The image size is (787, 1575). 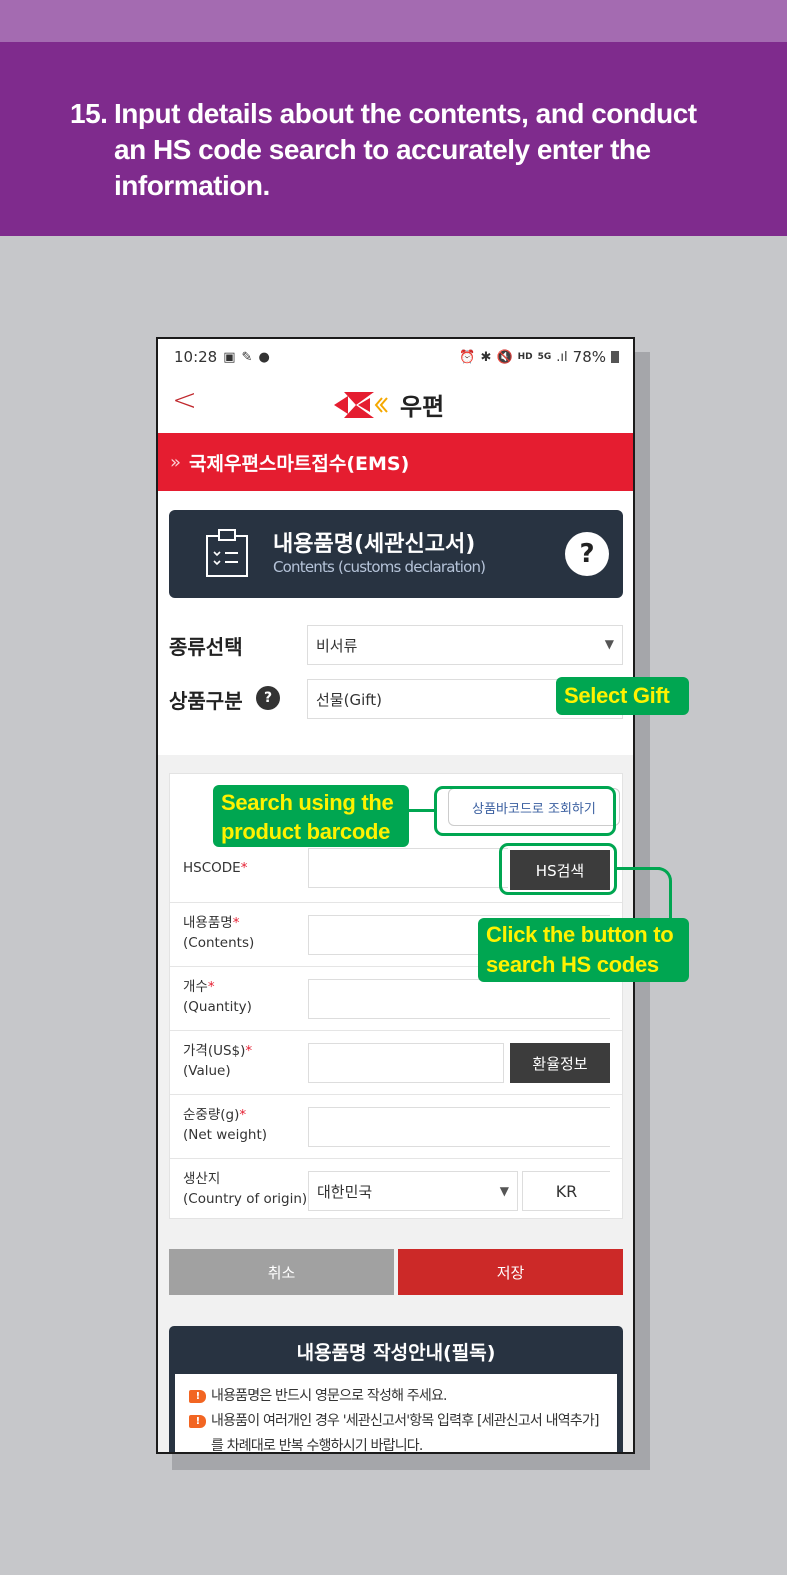 I want to click on hscode-label: HSCODE*, so click(x=215, y=868).